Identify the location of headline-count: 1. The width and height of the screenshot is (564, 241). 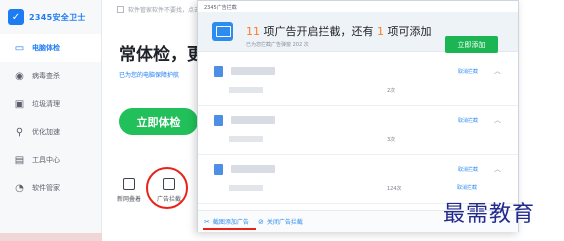
(380, 31).